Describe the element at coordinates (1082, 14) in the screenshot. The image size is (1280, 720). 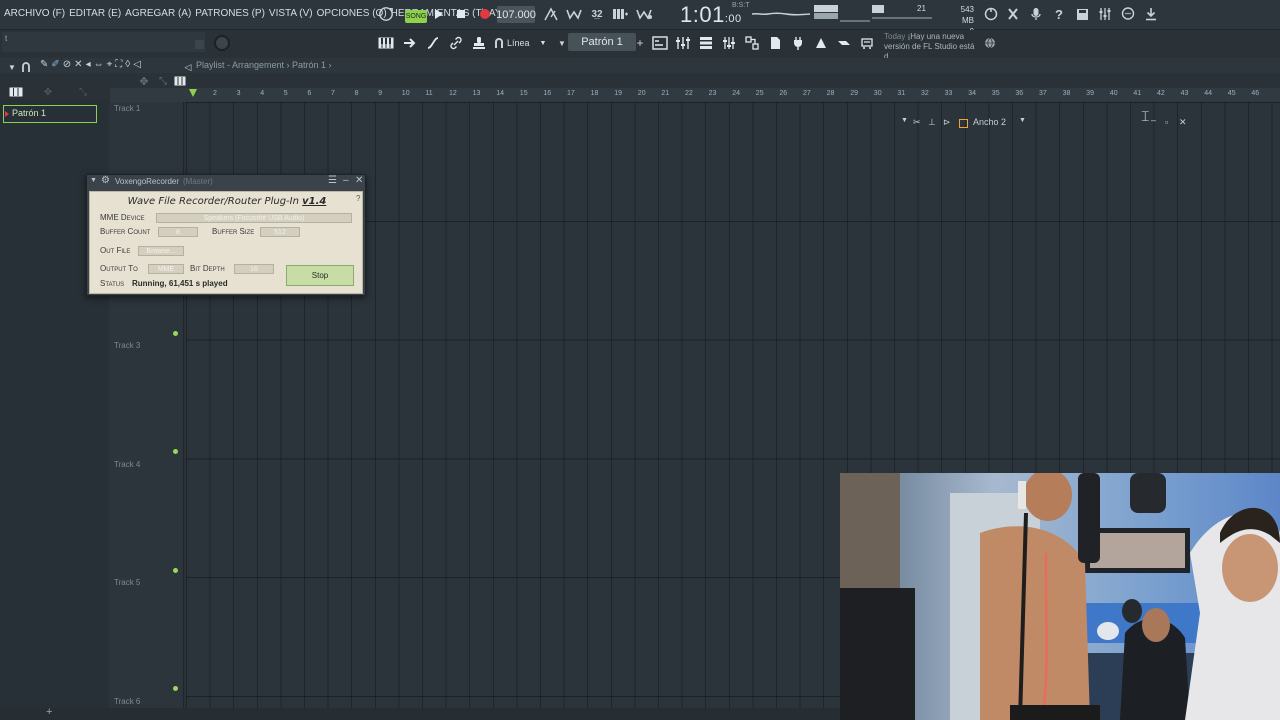
I see `save-icon` at that location.